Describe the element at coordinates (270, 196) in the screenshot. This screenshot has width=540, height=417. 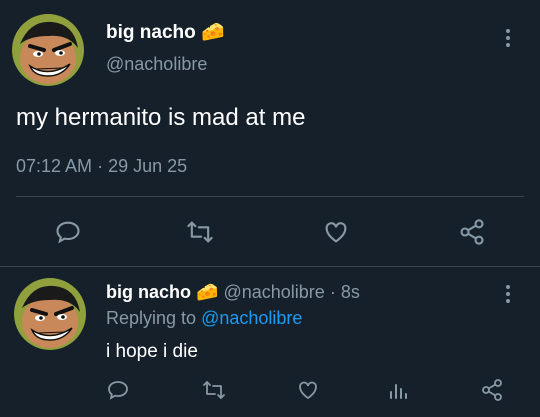
I see `divider-top` at that location.